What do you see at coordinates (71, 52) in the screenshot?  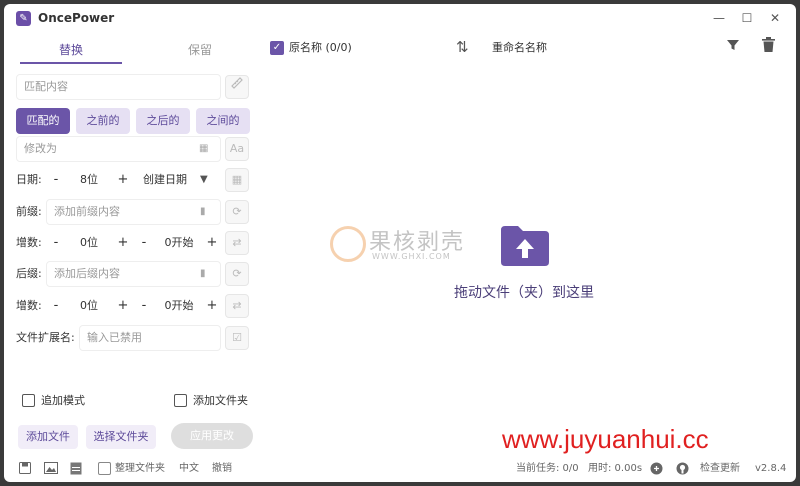 I see `tab-replace: 替换` at bounding box center [71, 52].